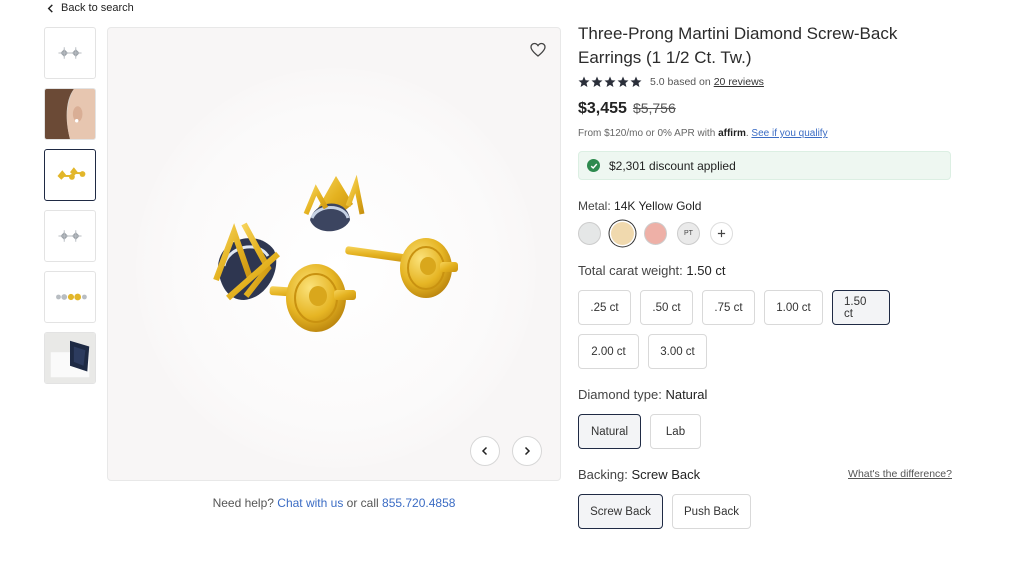 This screenshot has height=573, width=1016. Describe the element at coordinates (362, 503) in the screenshot. I see `help-middle: or call` at that location.